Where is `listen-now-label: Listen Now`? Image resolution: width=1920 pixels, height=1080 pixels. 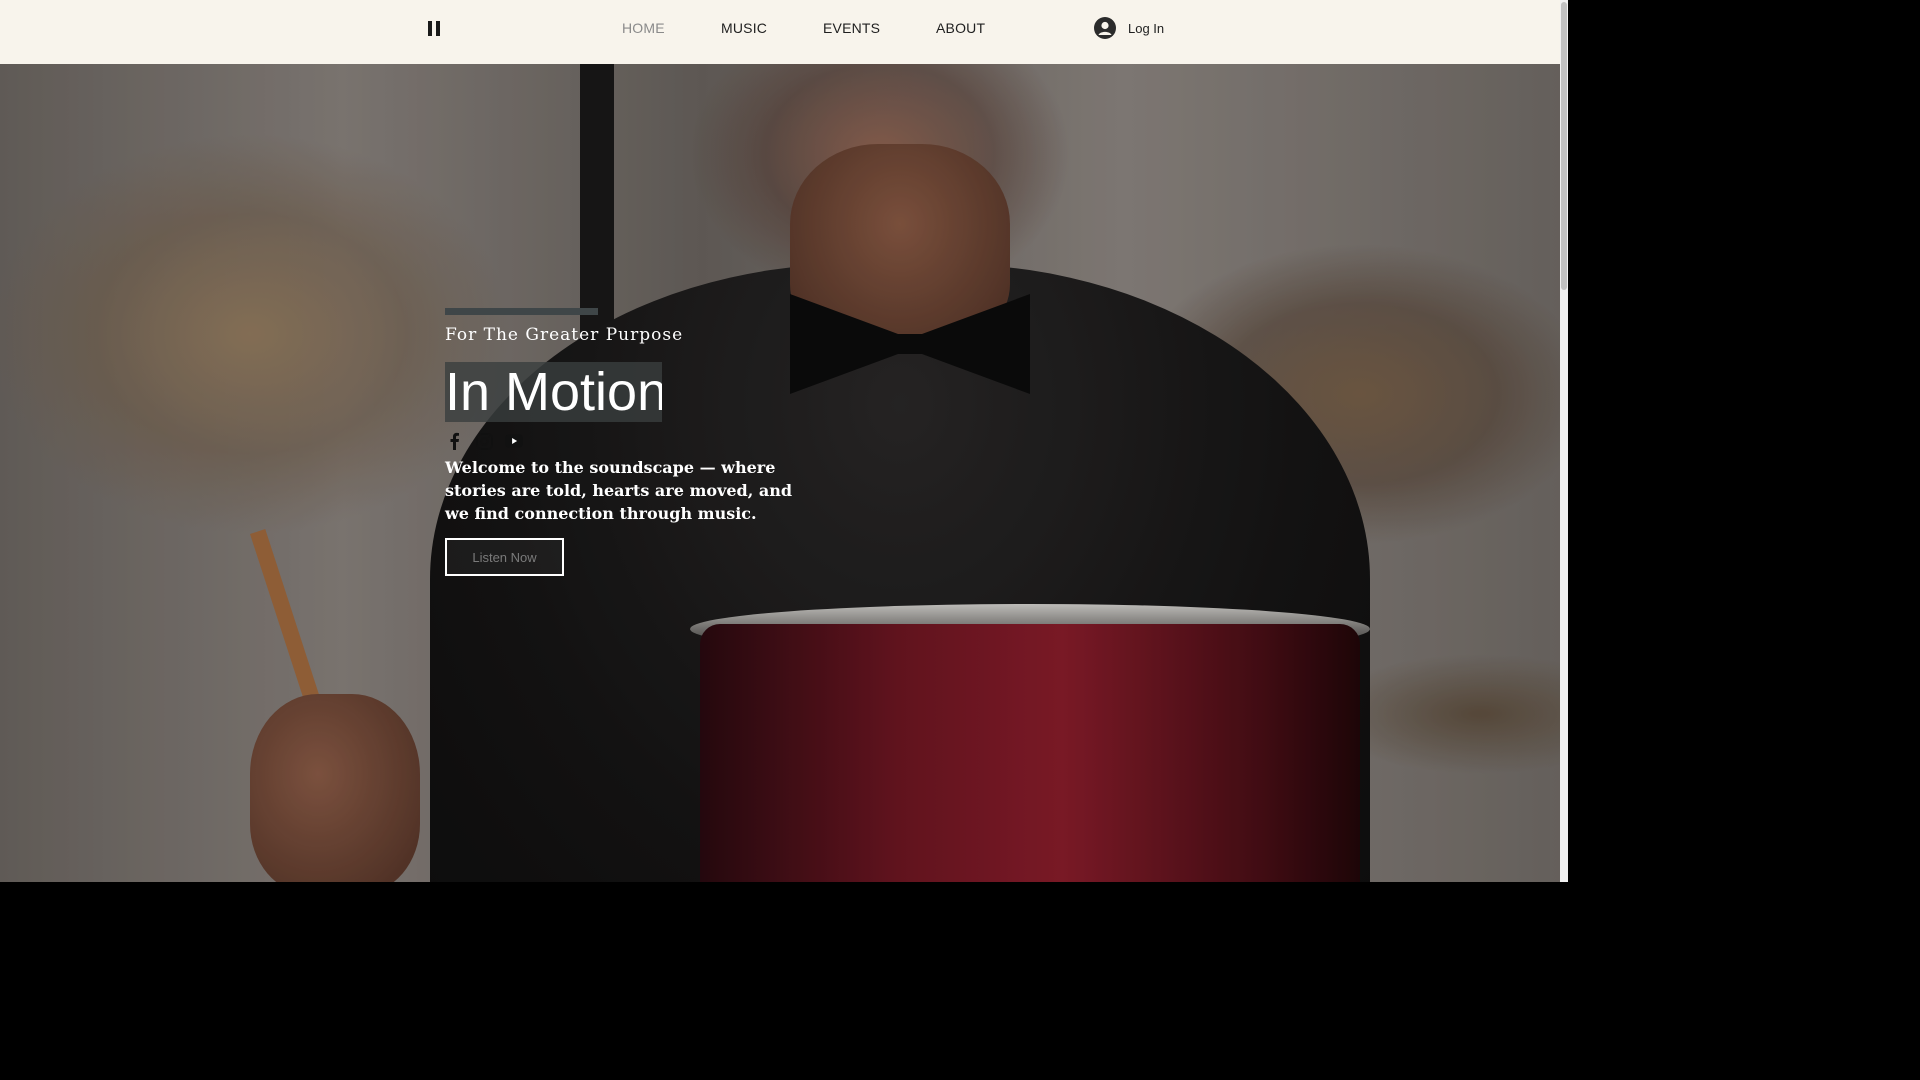 listen-now-label: Listen Now is located at coordinates (504, 557).